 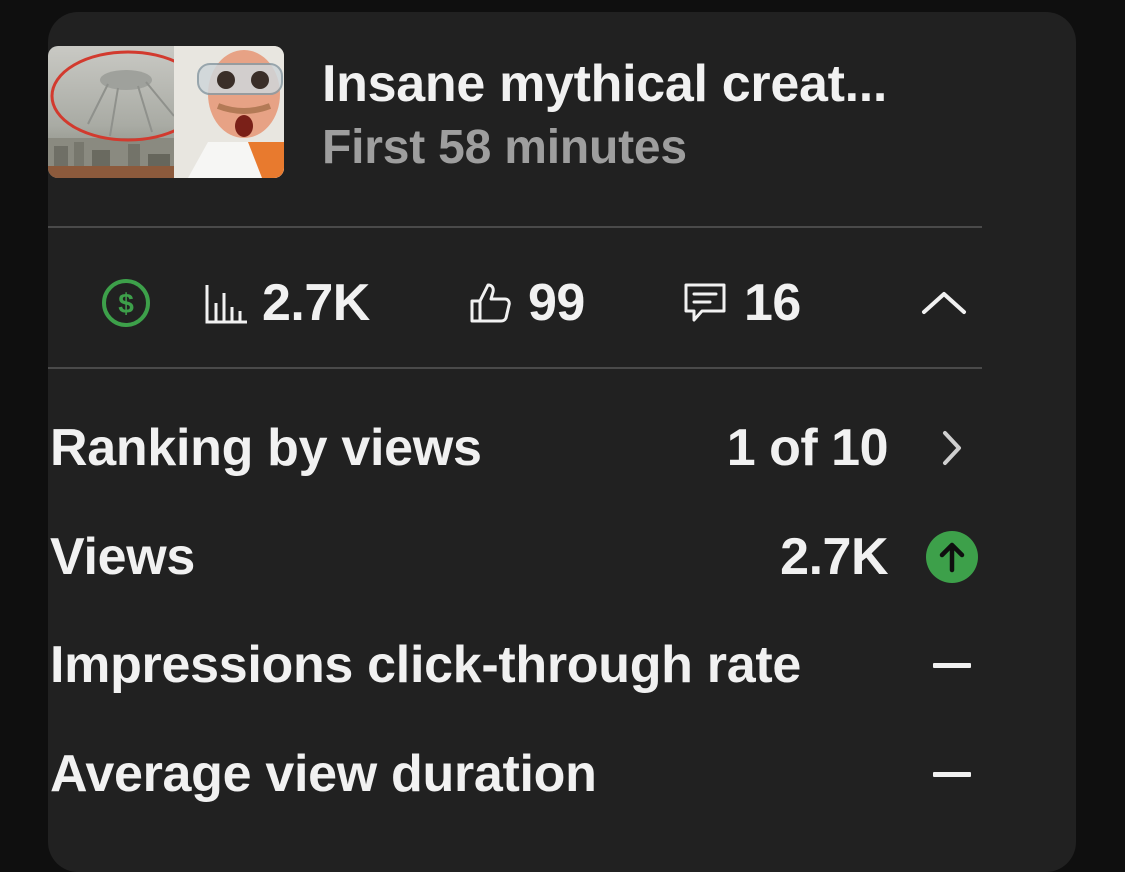 I want to click on header-divider, so click(x=515, y=227).